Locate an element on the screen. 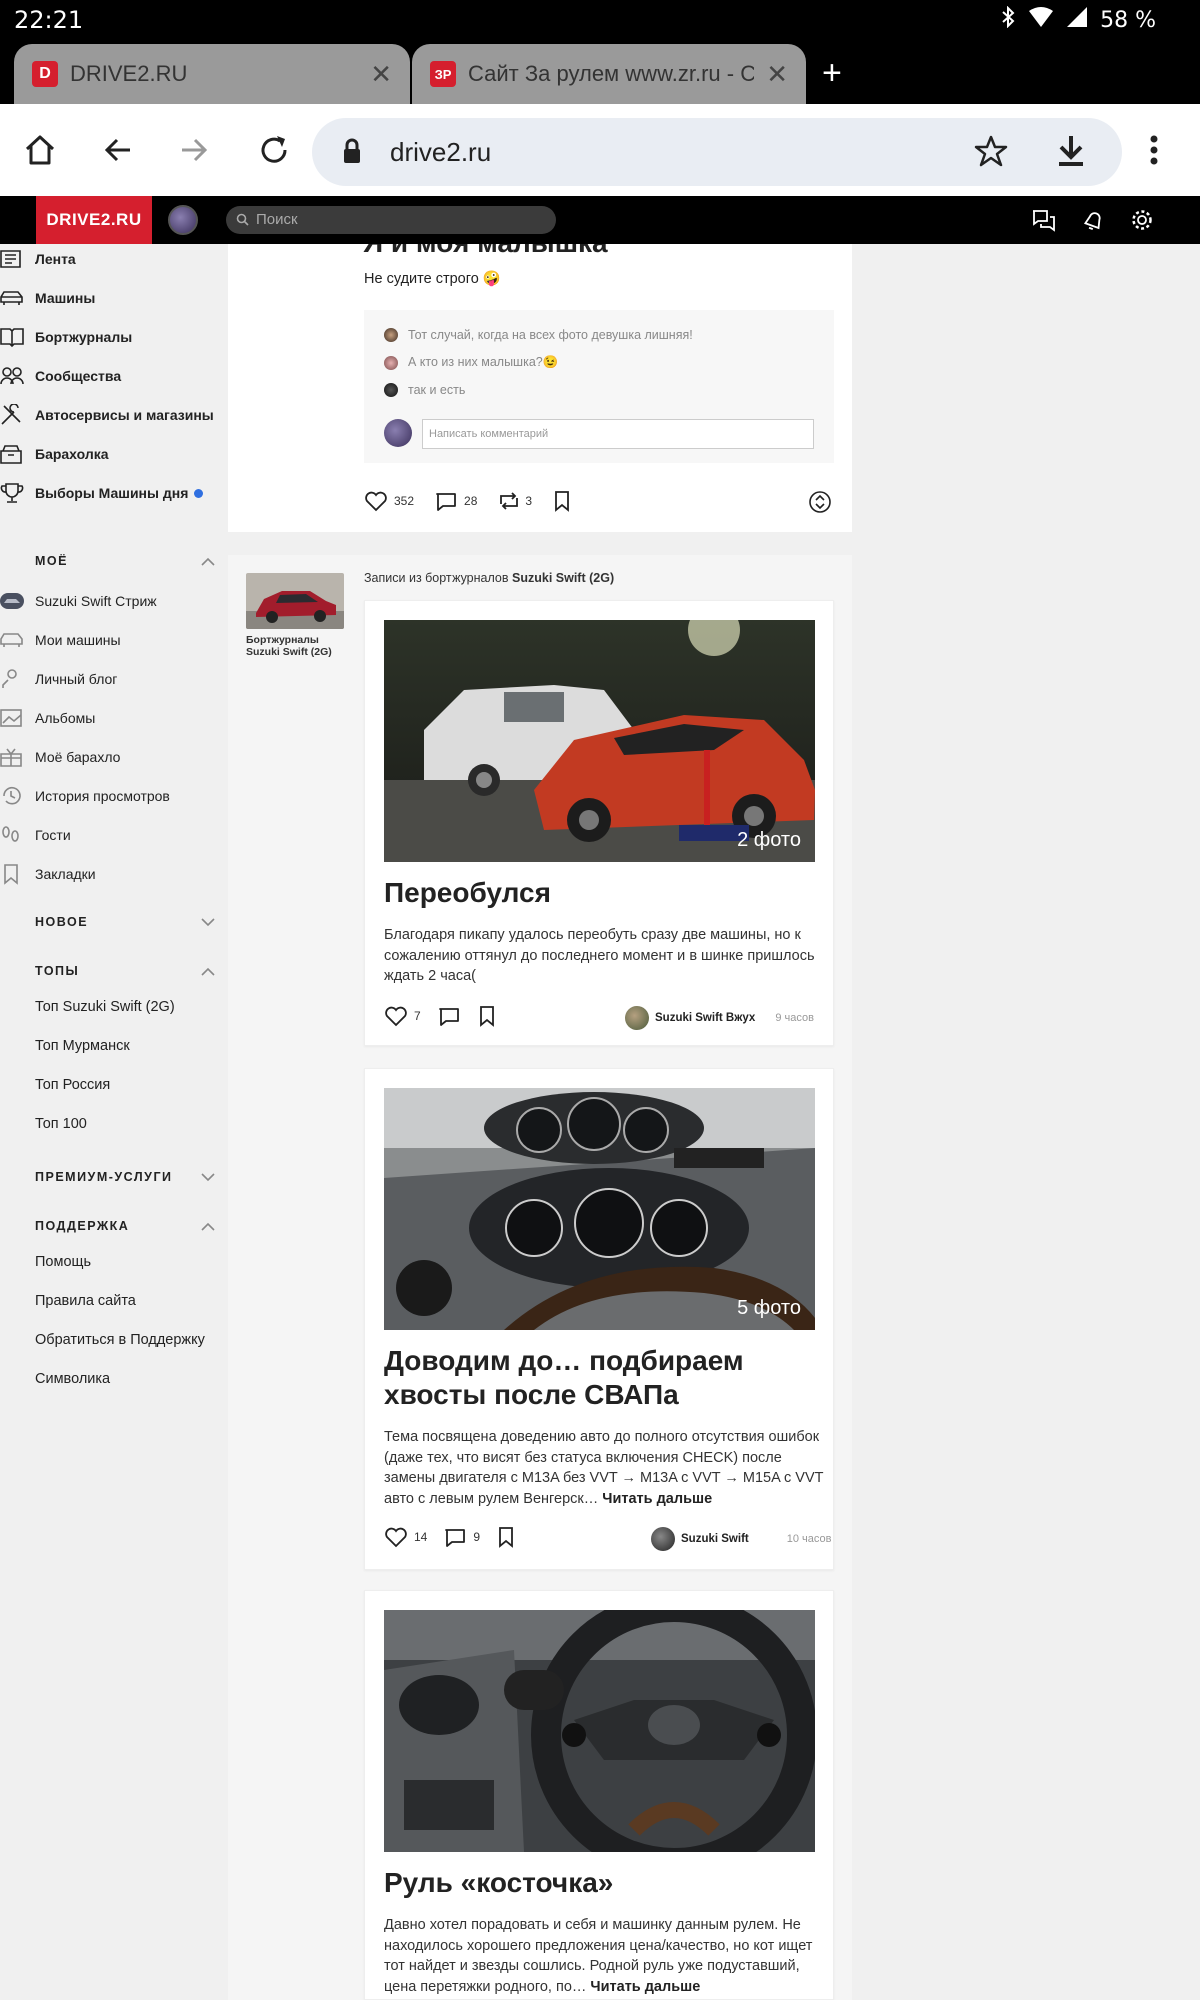 The height and width of the screenshot is (2000, 1200). nav-item-cars: Машины is located at coordinates (112, 298).